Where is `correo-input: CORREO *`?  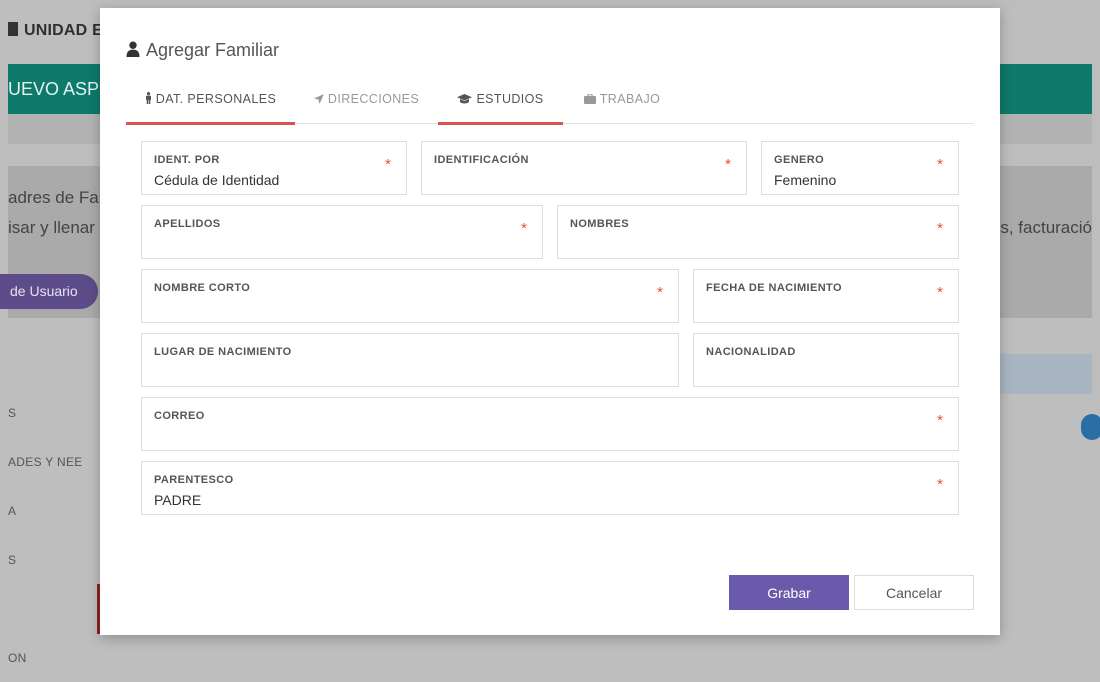
correo-input: CORREO * is located at coordinates (550, 424).